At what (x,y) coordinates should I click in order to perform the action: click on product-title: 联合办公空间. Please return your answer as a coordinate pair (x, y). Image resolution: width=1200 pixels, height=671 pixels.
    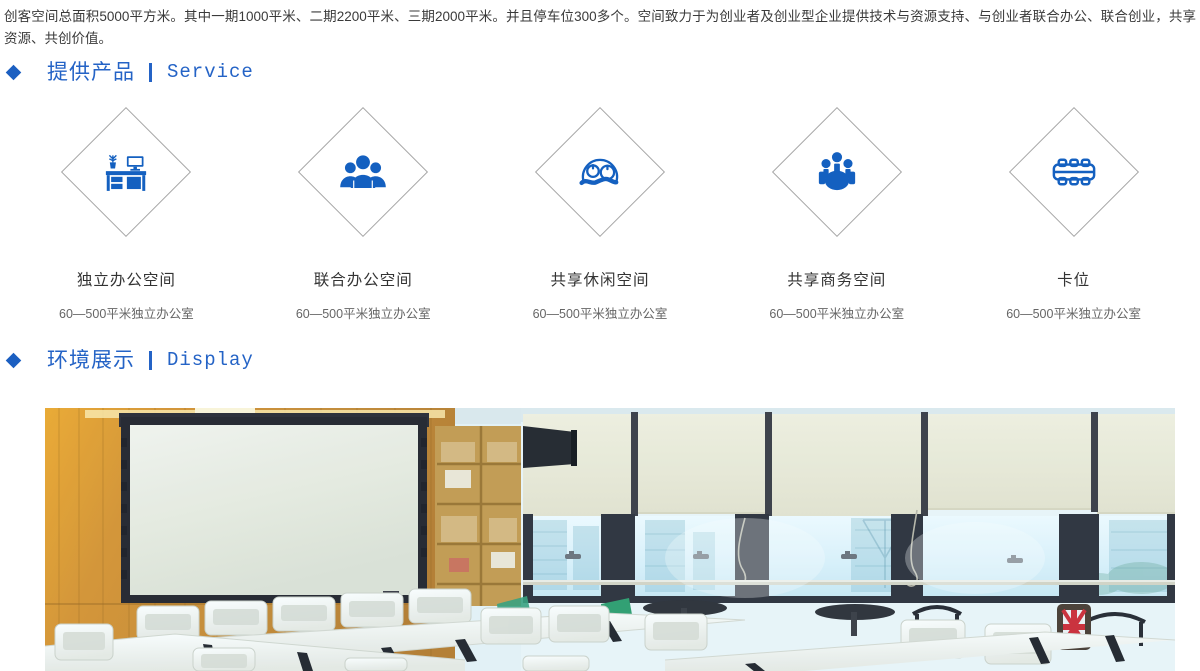
    Looking at the image, I should click on (363, 280).